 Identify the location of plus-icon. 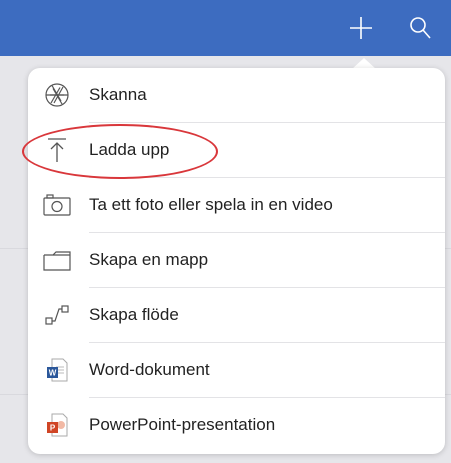
(361, 28).